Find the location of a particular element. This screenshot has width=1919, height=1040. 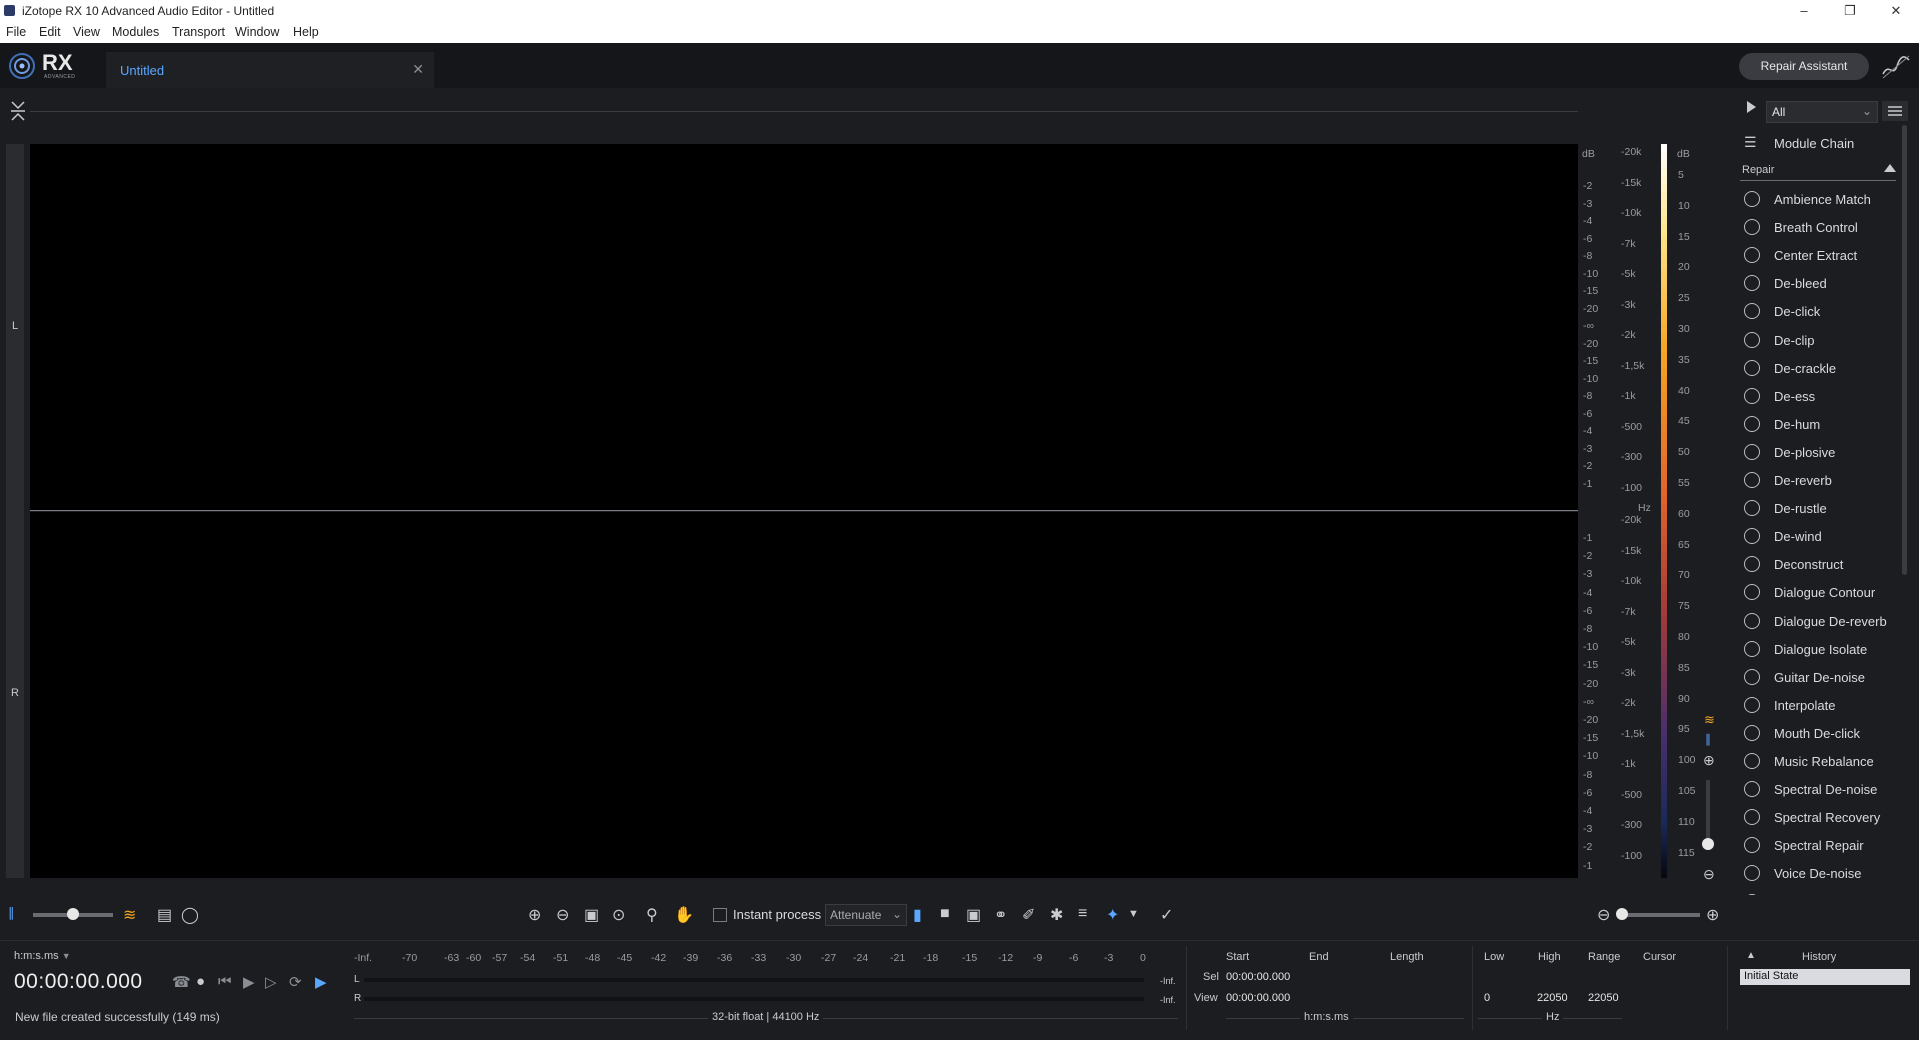

zoom-fit-icon: ⊙ is located at coordinates (618, 915).